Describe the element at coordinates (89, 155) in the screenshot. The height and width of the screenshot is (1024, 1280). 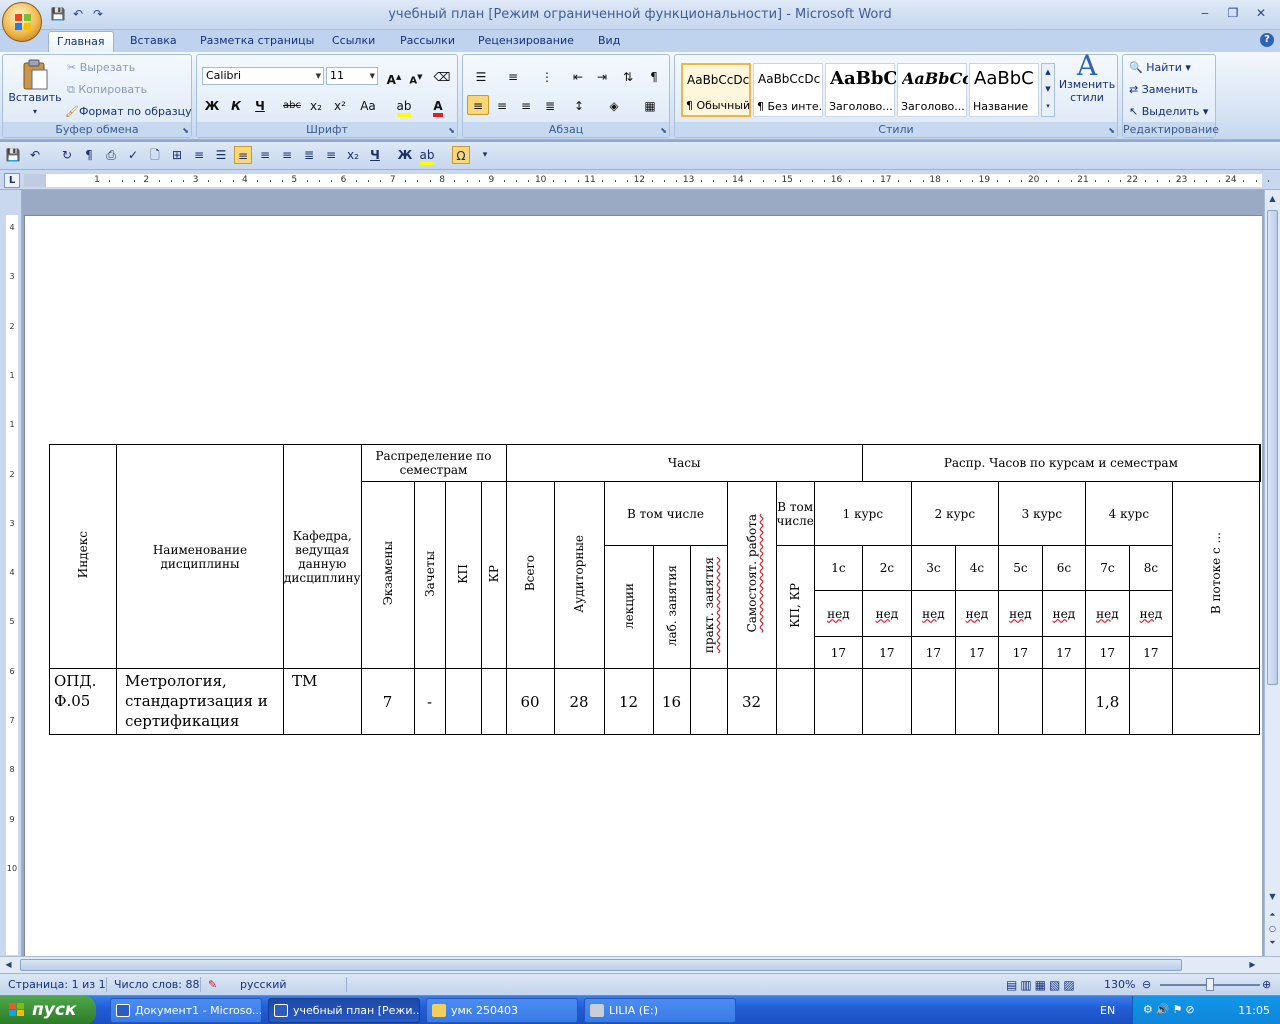
I see `paragraph-mark-icon: ¶` at that location.